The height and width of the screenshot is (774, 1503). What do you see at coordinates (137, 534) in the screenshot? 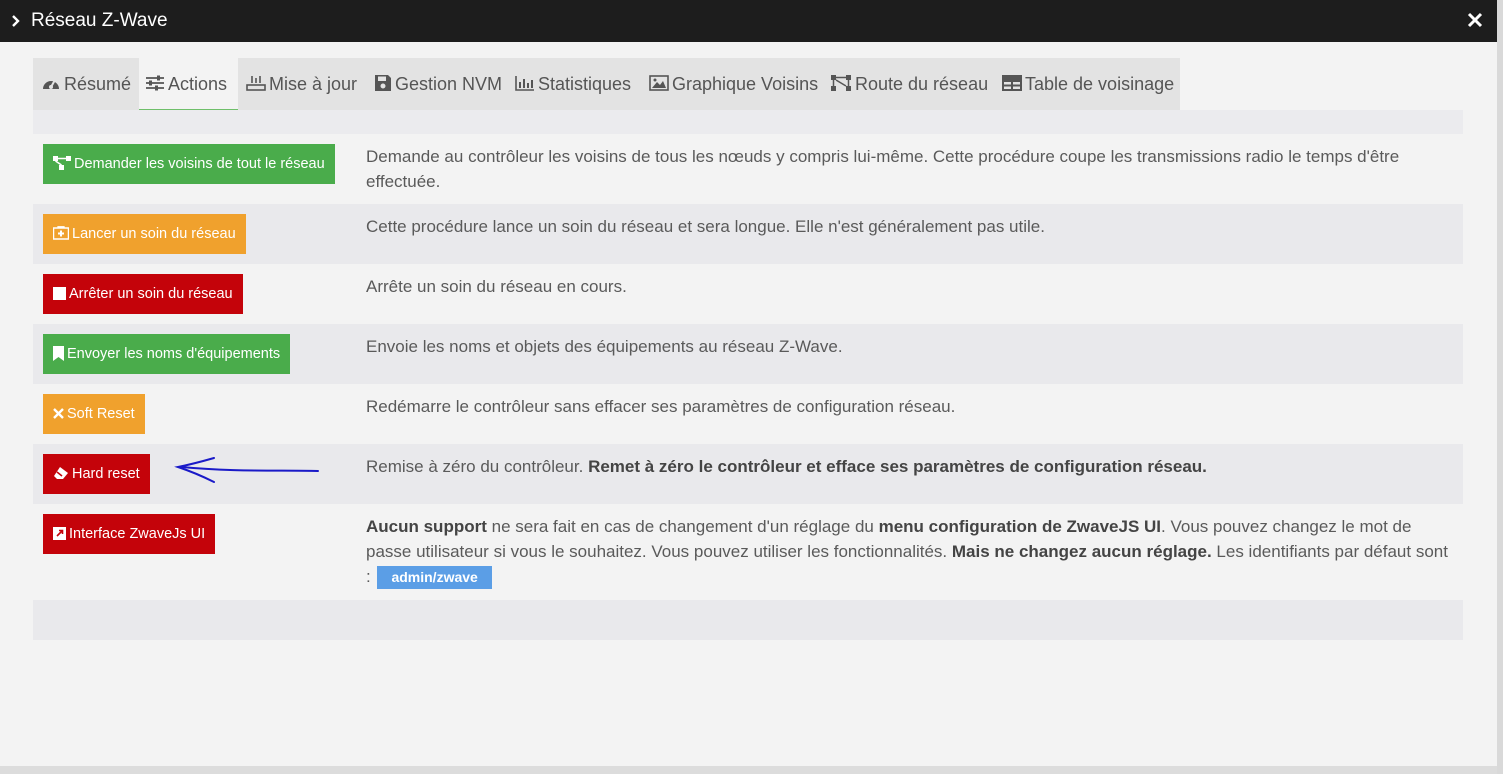
I see `button-label: Interface ZwaveJs UI` at bounding box center [137, 534].